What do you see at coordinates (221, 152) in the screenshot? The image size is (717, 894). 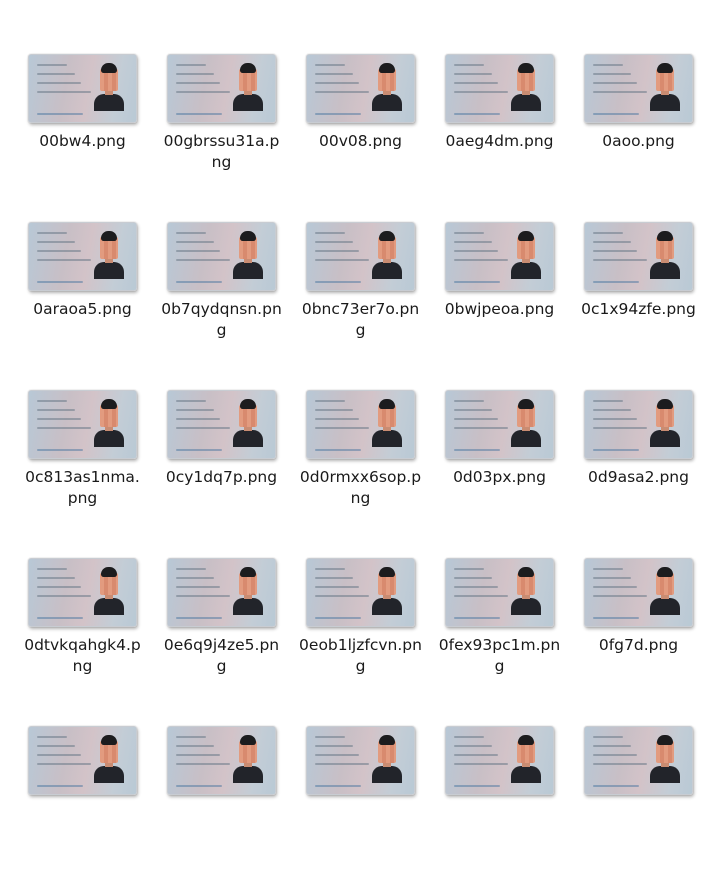 I see `file-name-label: 00gbrssu31a.png` at bounding box center [221, 152].